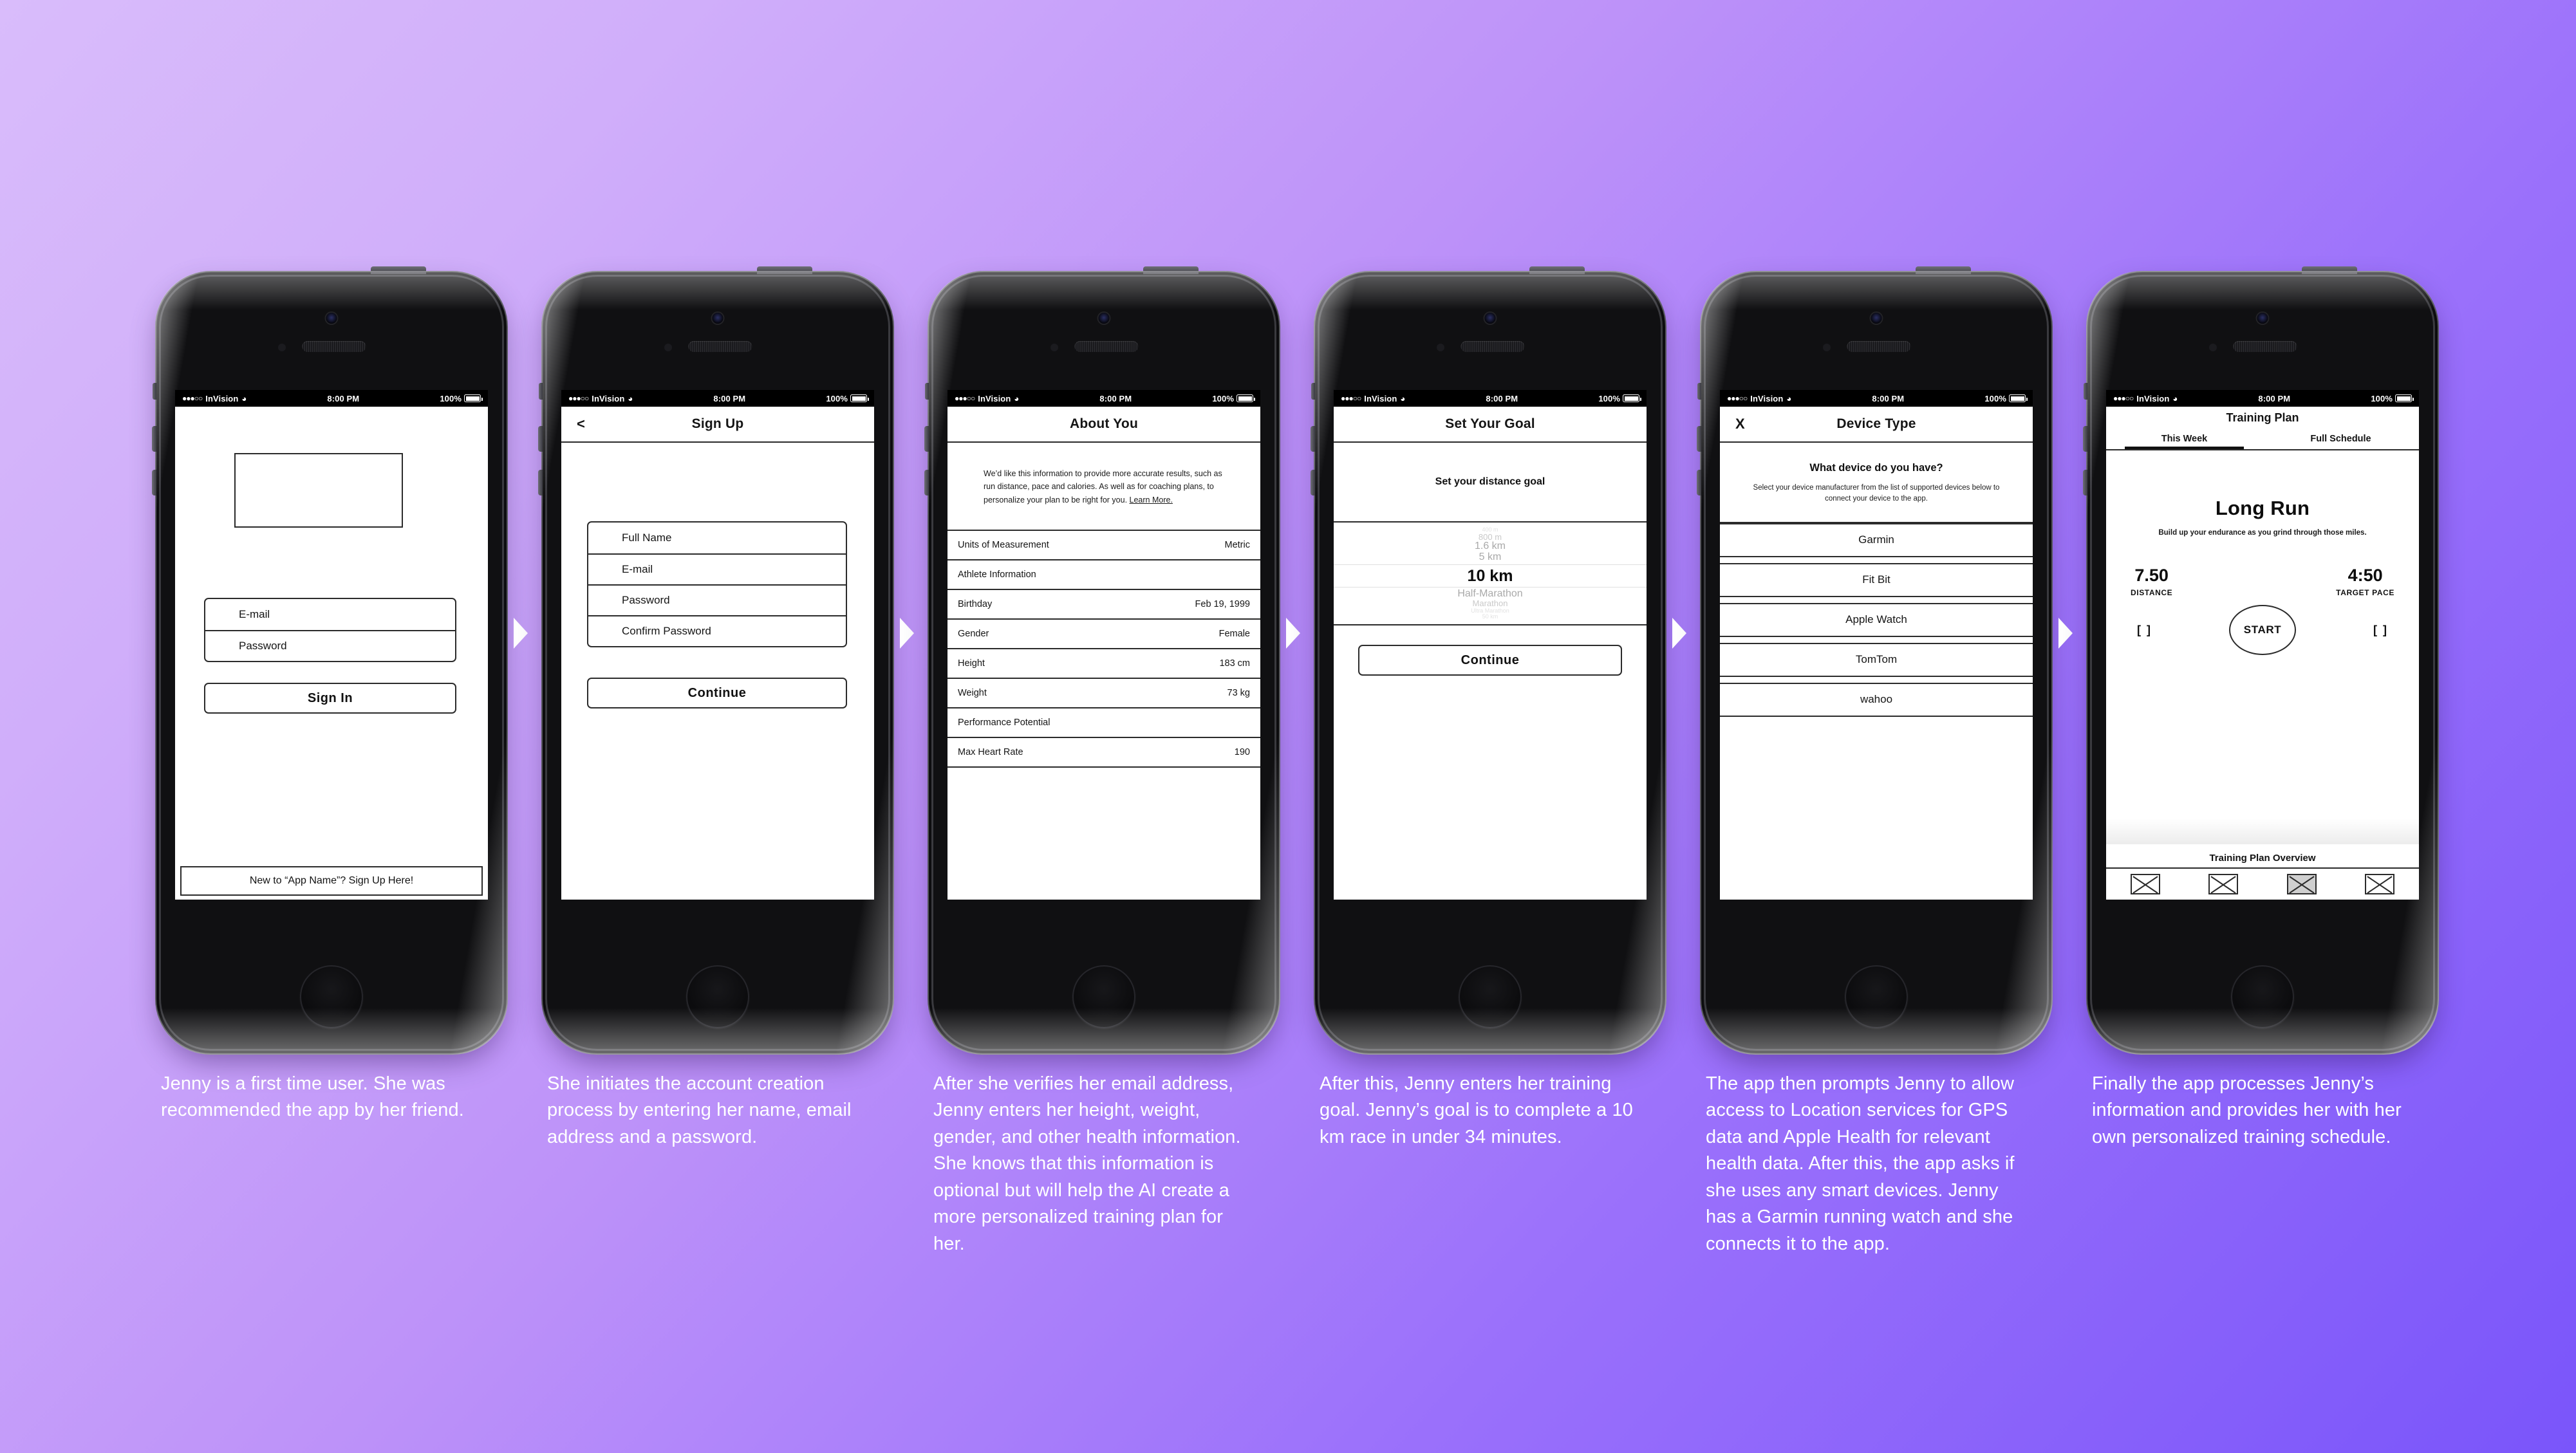 This screenshot has width=2576, height=1453. What do you see at coordinates (1238, 692) in the screenshot?
I see `row-value: 73 kg` at bounding box center [1238, 692].